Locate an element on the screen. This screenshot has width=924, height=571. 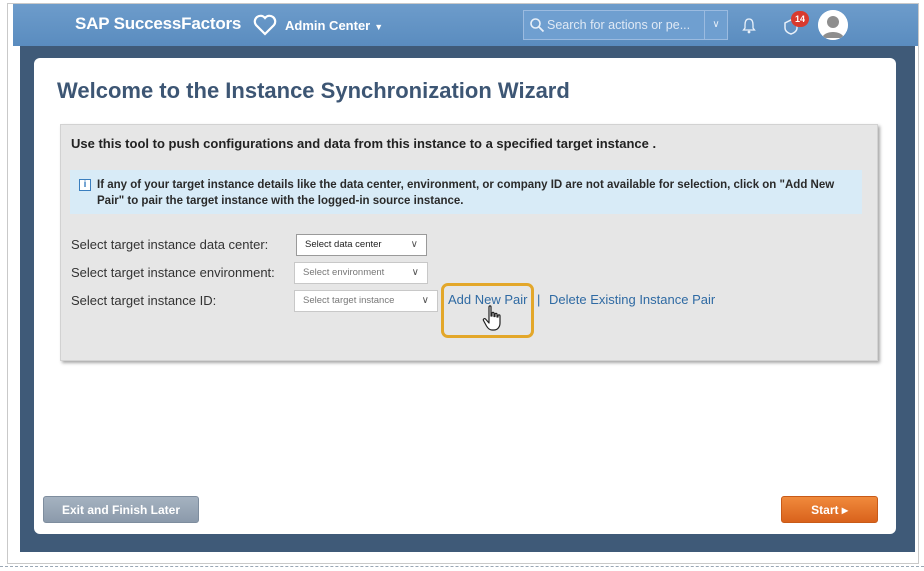
search-icon is located at coordinates (537, 25).